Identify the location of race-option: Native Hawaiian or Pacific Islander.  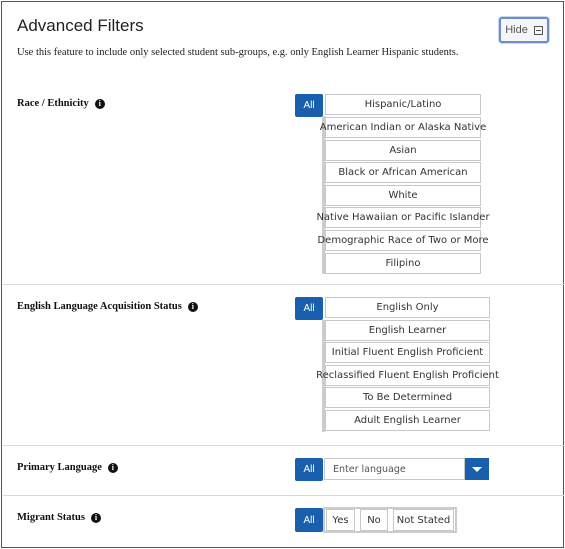
(403, 217).